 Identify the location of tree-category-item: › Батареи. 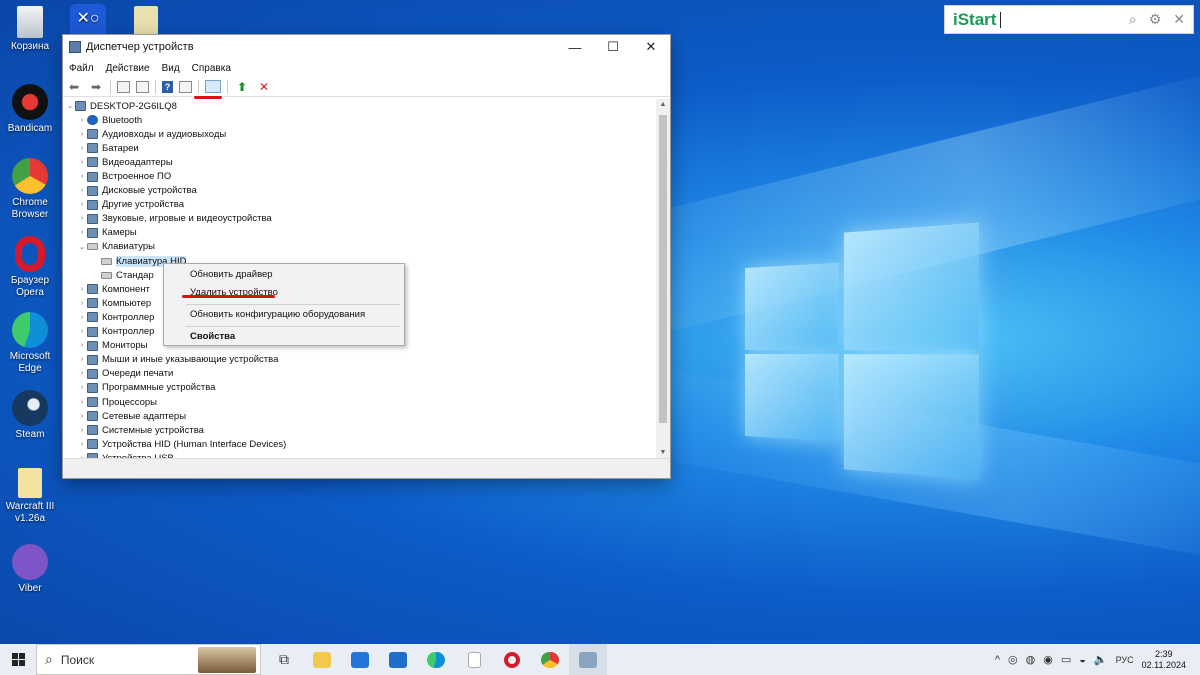
(359, 148).